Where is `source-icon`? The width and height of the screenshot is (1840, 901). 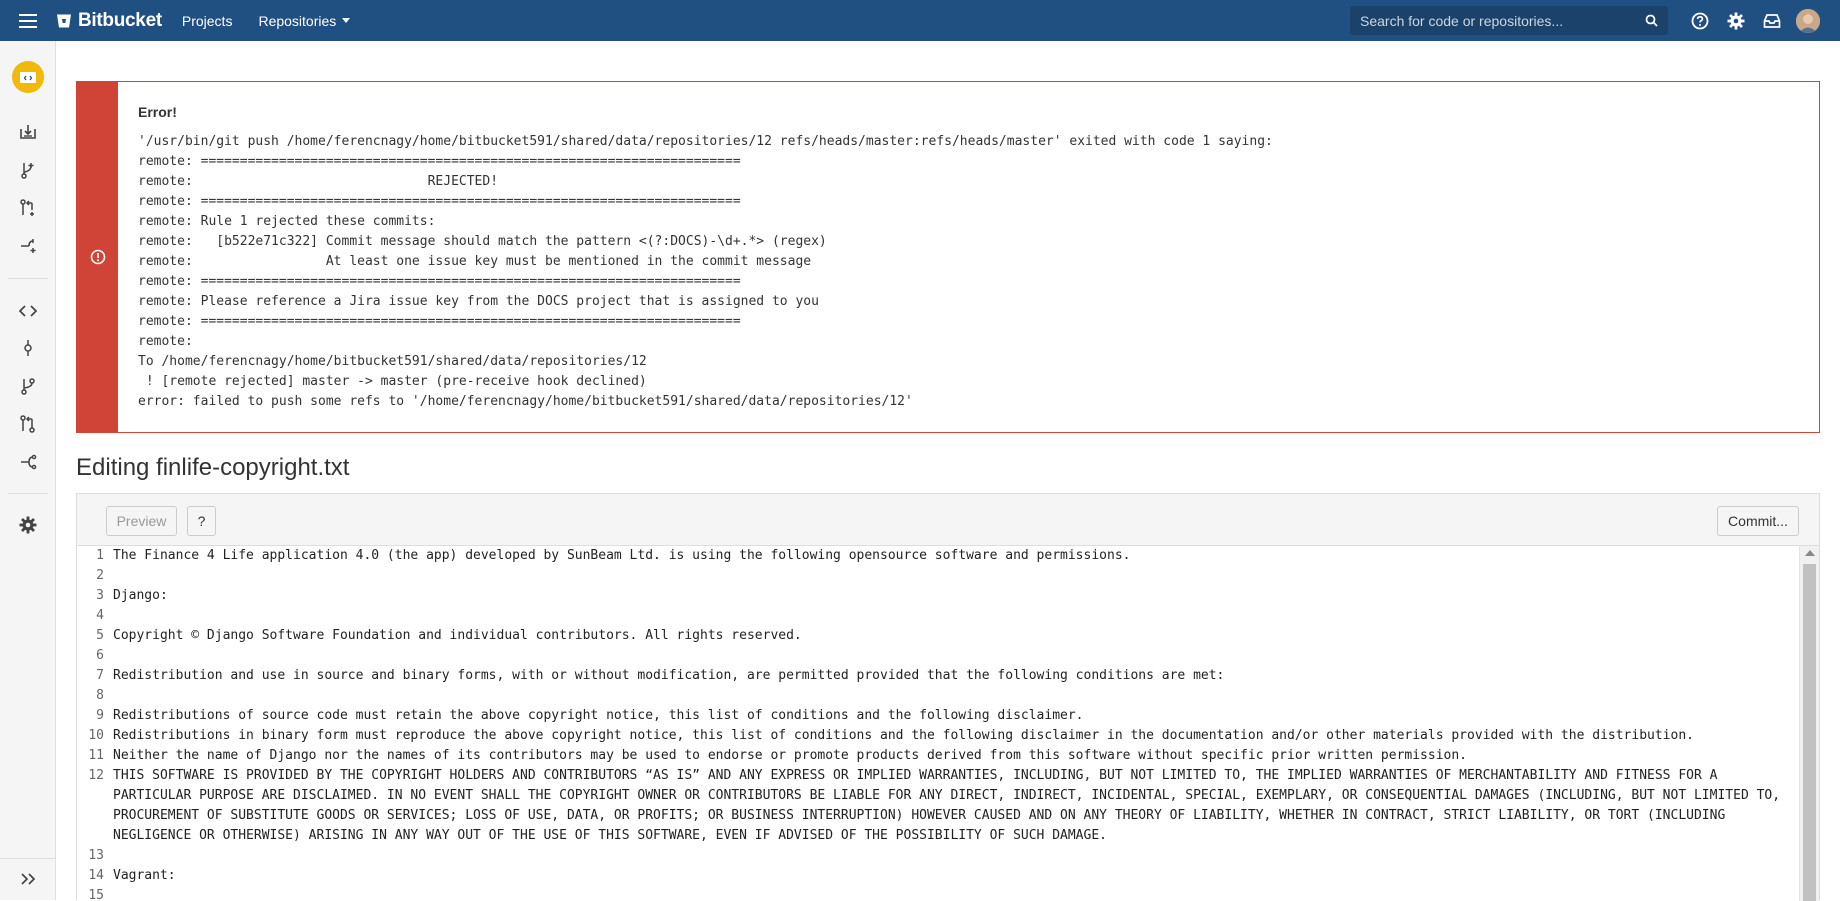 source-icon is located at coordinates (28, 311).